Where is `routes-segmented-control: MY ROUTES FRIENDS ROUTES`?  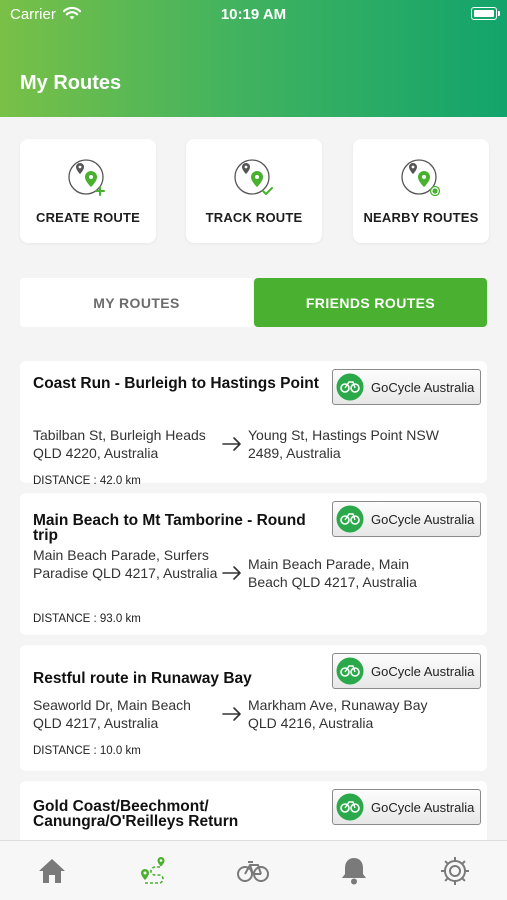
routes-segmented-control: MY ROUTES FRIENDS ROUTES is located at coordinates (253, 302).